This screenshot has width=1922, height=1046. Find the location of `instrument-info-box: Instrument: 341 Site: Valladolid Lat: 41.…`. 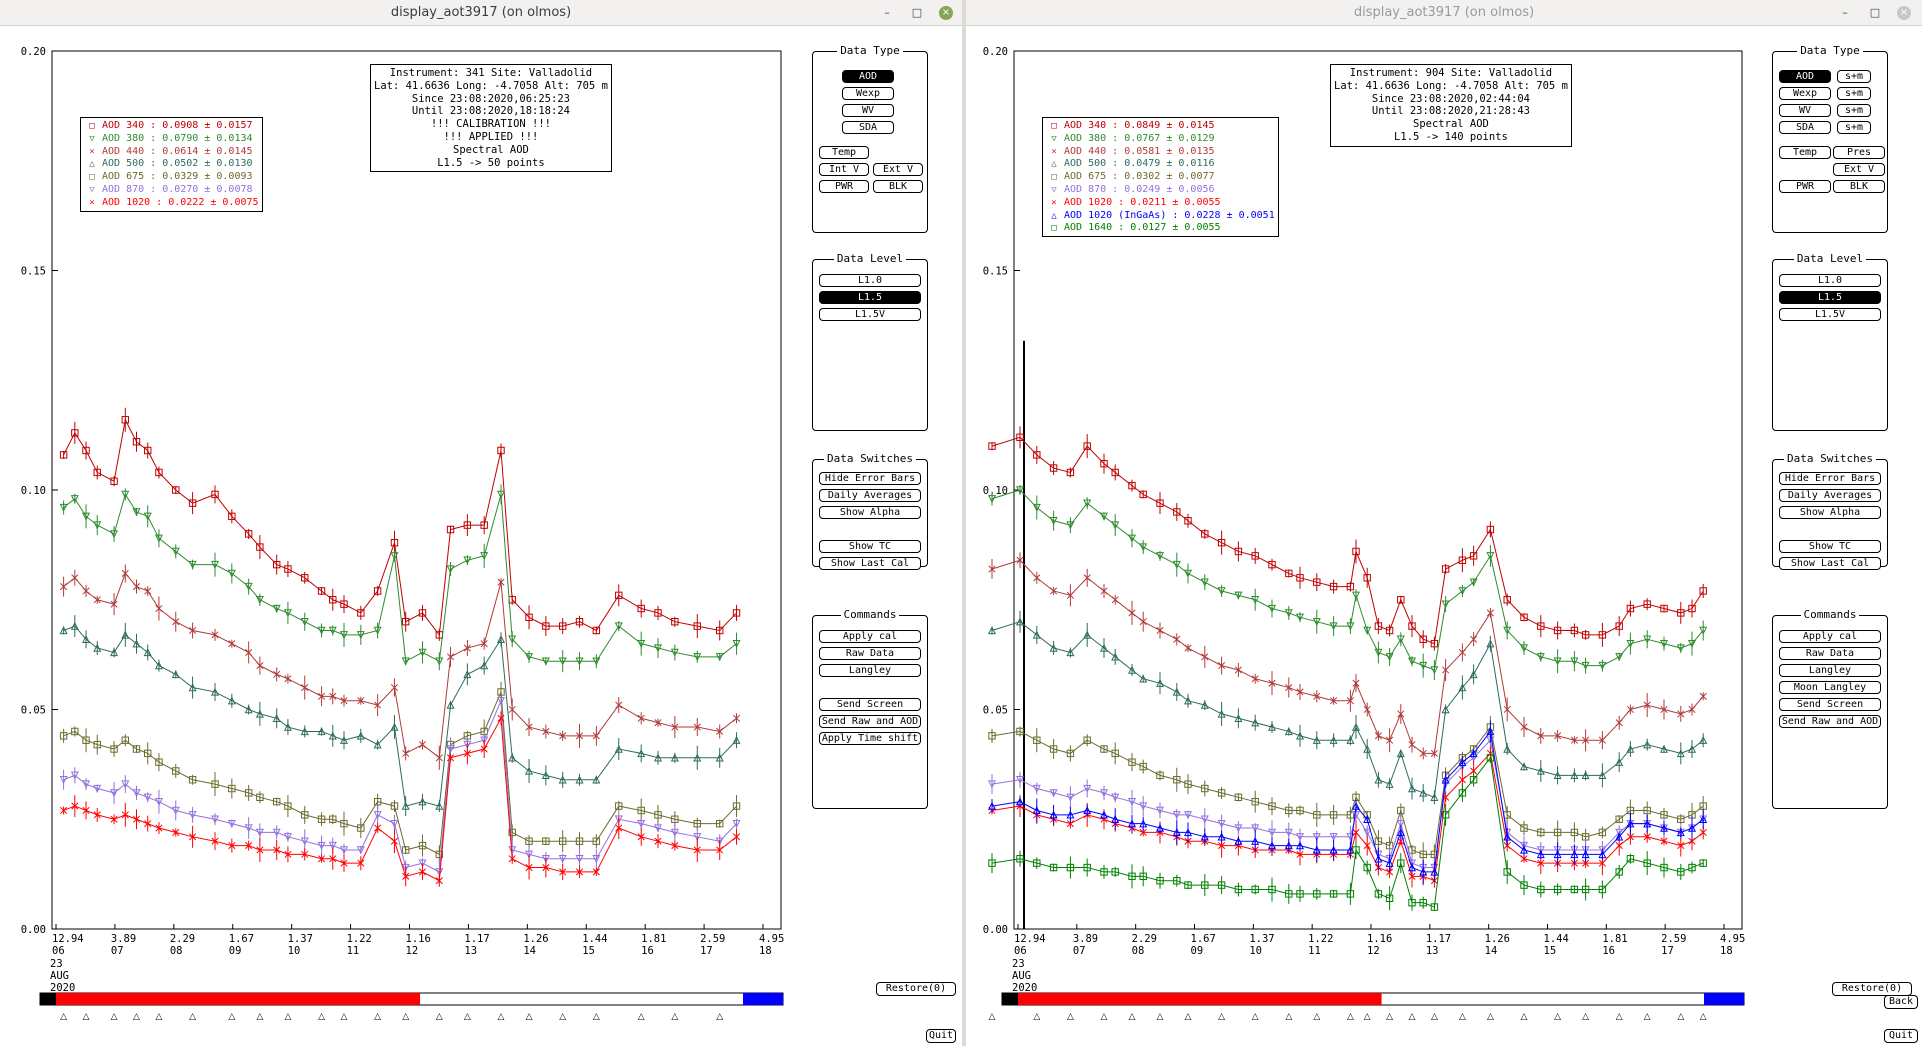

instrument-info-box: Instrument: 341 Site: Valladolid Lat: 41.… is located at coordinates (491, 118).